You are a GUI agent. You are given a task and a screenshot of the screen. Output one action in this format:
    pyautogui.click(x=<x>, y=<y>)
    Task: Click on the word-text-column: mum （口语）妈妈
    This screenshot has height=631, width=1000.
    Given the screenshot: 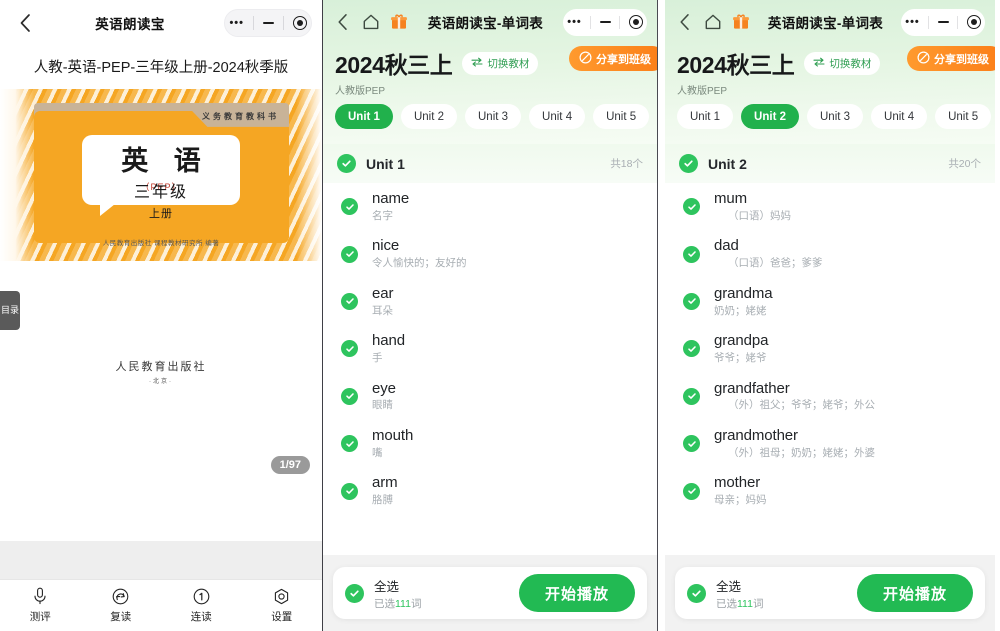 What is the action you would take?
    pyautogui.click(x=752, y=206)
    